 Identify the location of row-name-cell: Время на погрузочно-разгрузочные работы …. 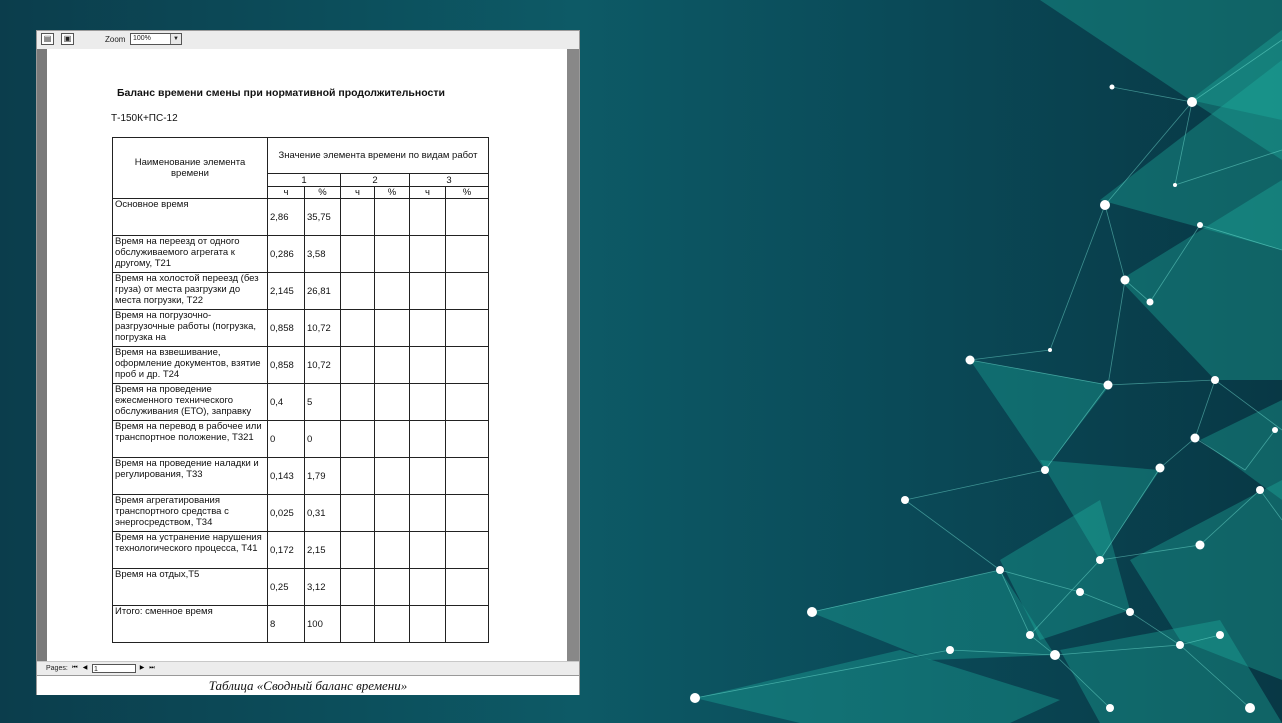
(190, 328).